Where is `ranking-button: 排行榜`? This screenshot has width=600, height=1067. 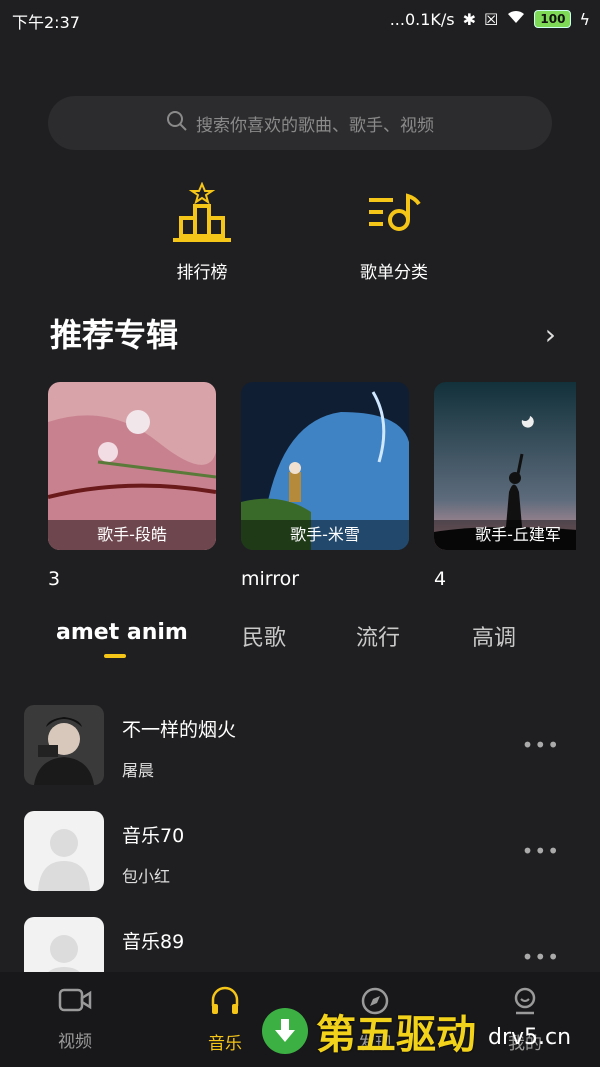 ranking-button: 排行榜 is located at coordinates (202, 232).